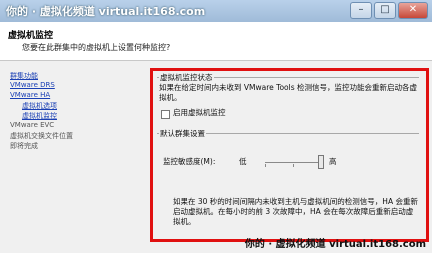 This screenshot has height=253, width=432. Describe the element at coordinates (24, 76) in the screenshot. I see `sidebar-item-cluster-features: 群集功能` at that location.